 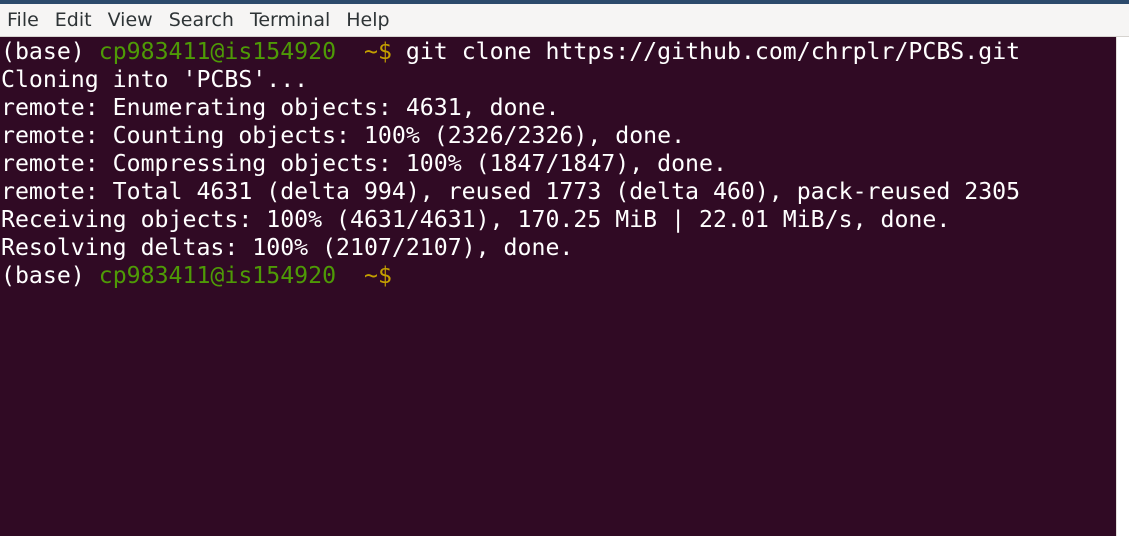 I want to click on output-line: remote: Enumerating objects: 4631, done., so click(x=280, y=107).